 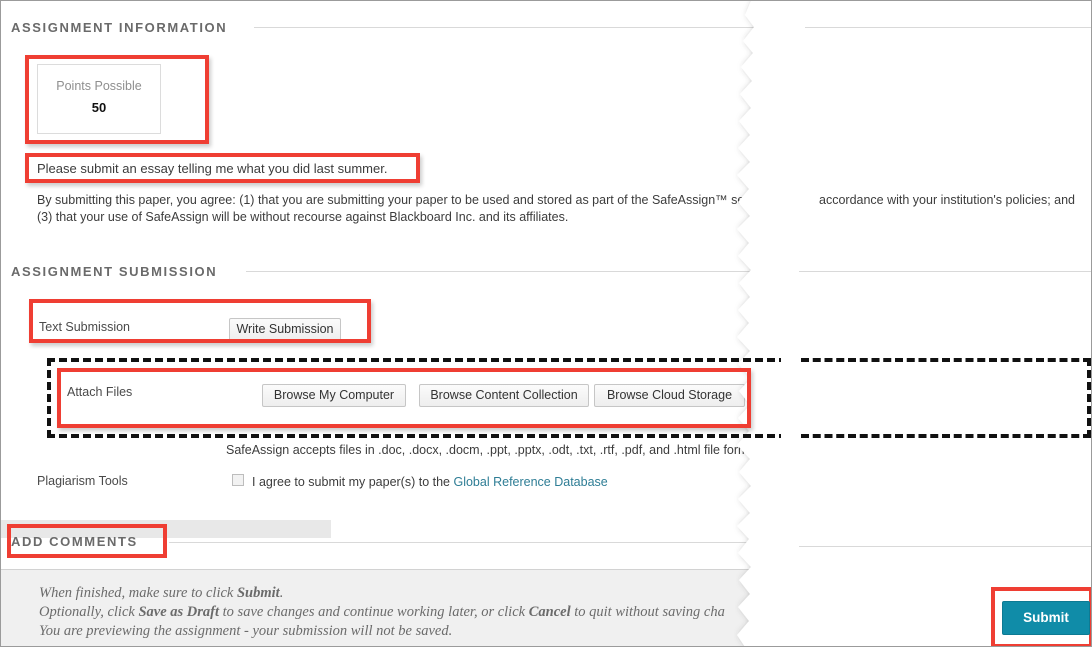 What do you see at coordinates (119, 27) in the screenshot?
I see `section-header-assignment-information: ASSIGNMENT INFORMATION` at bounding box center [119, 27].